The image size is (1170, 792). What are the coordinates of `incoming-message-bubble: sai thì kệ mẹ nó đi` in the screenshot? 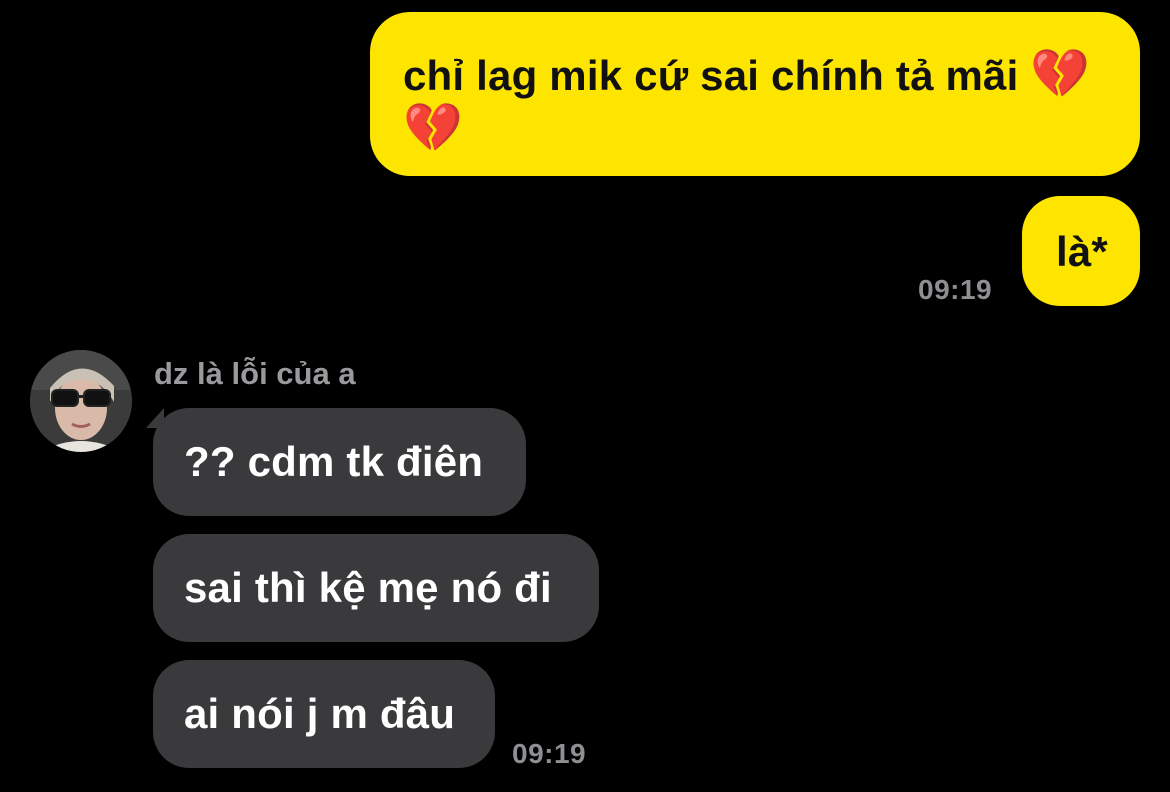 It's located at (376, 588).